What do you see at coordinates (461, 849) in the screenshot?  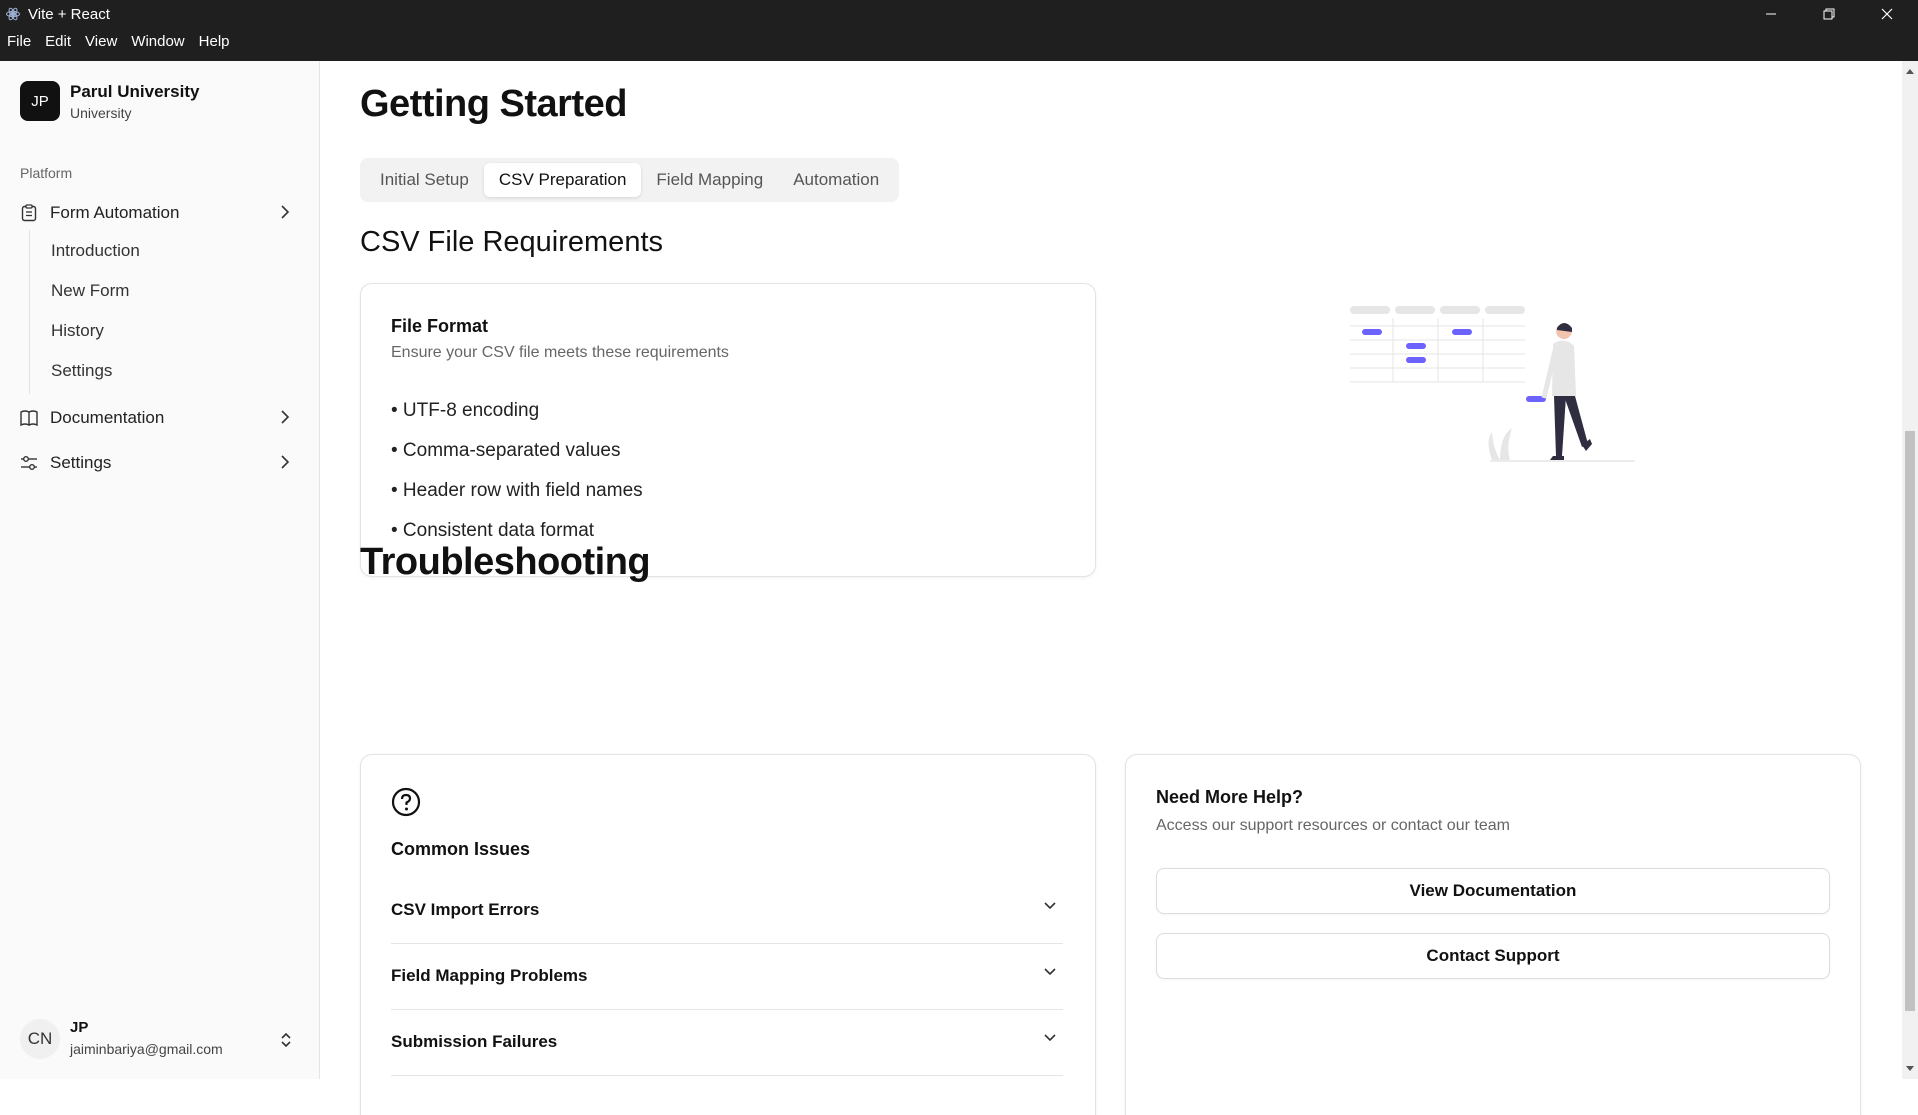 I see `card-title: Common Issues` at bounding box center [461, 849].